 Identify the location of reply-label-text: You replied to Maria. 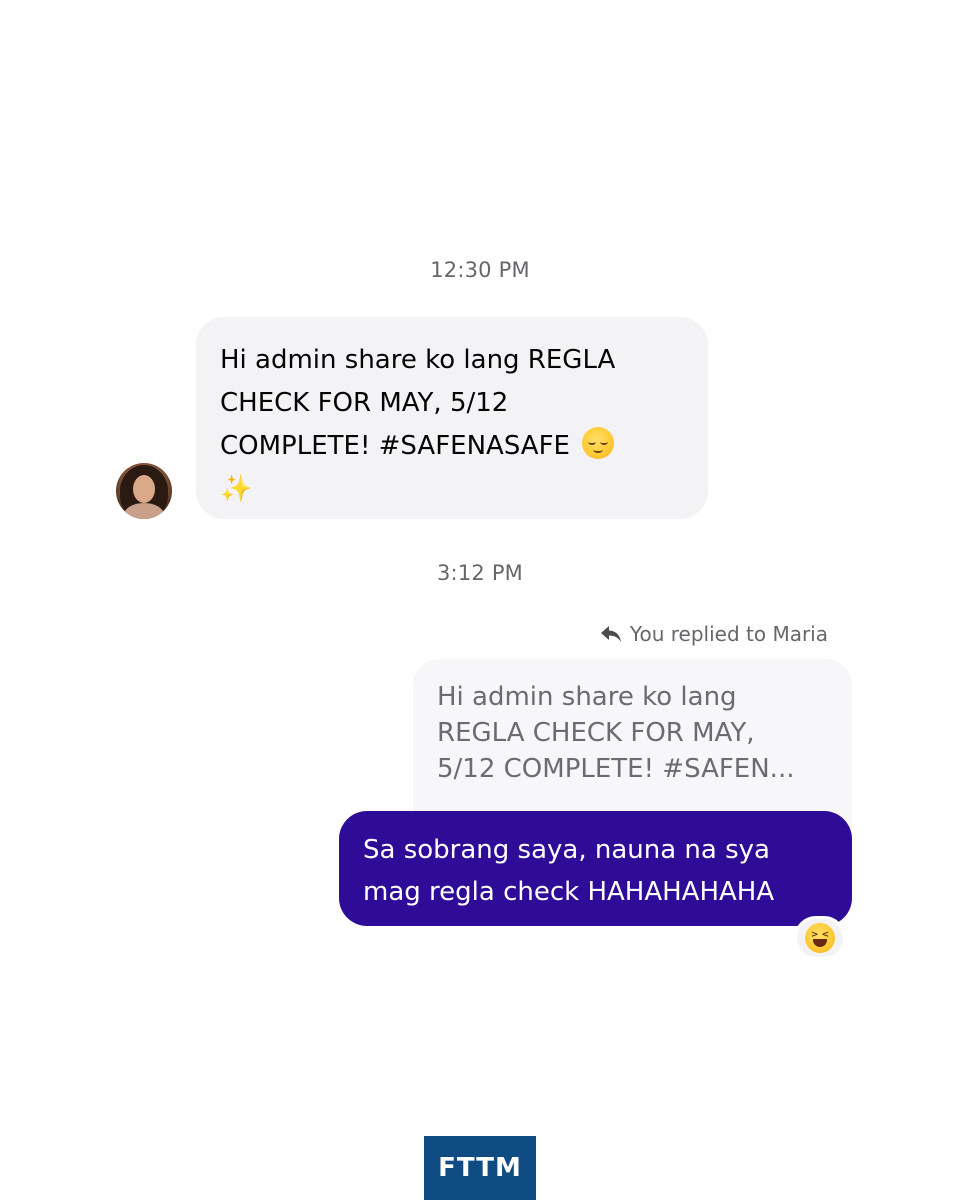
(728, 634).